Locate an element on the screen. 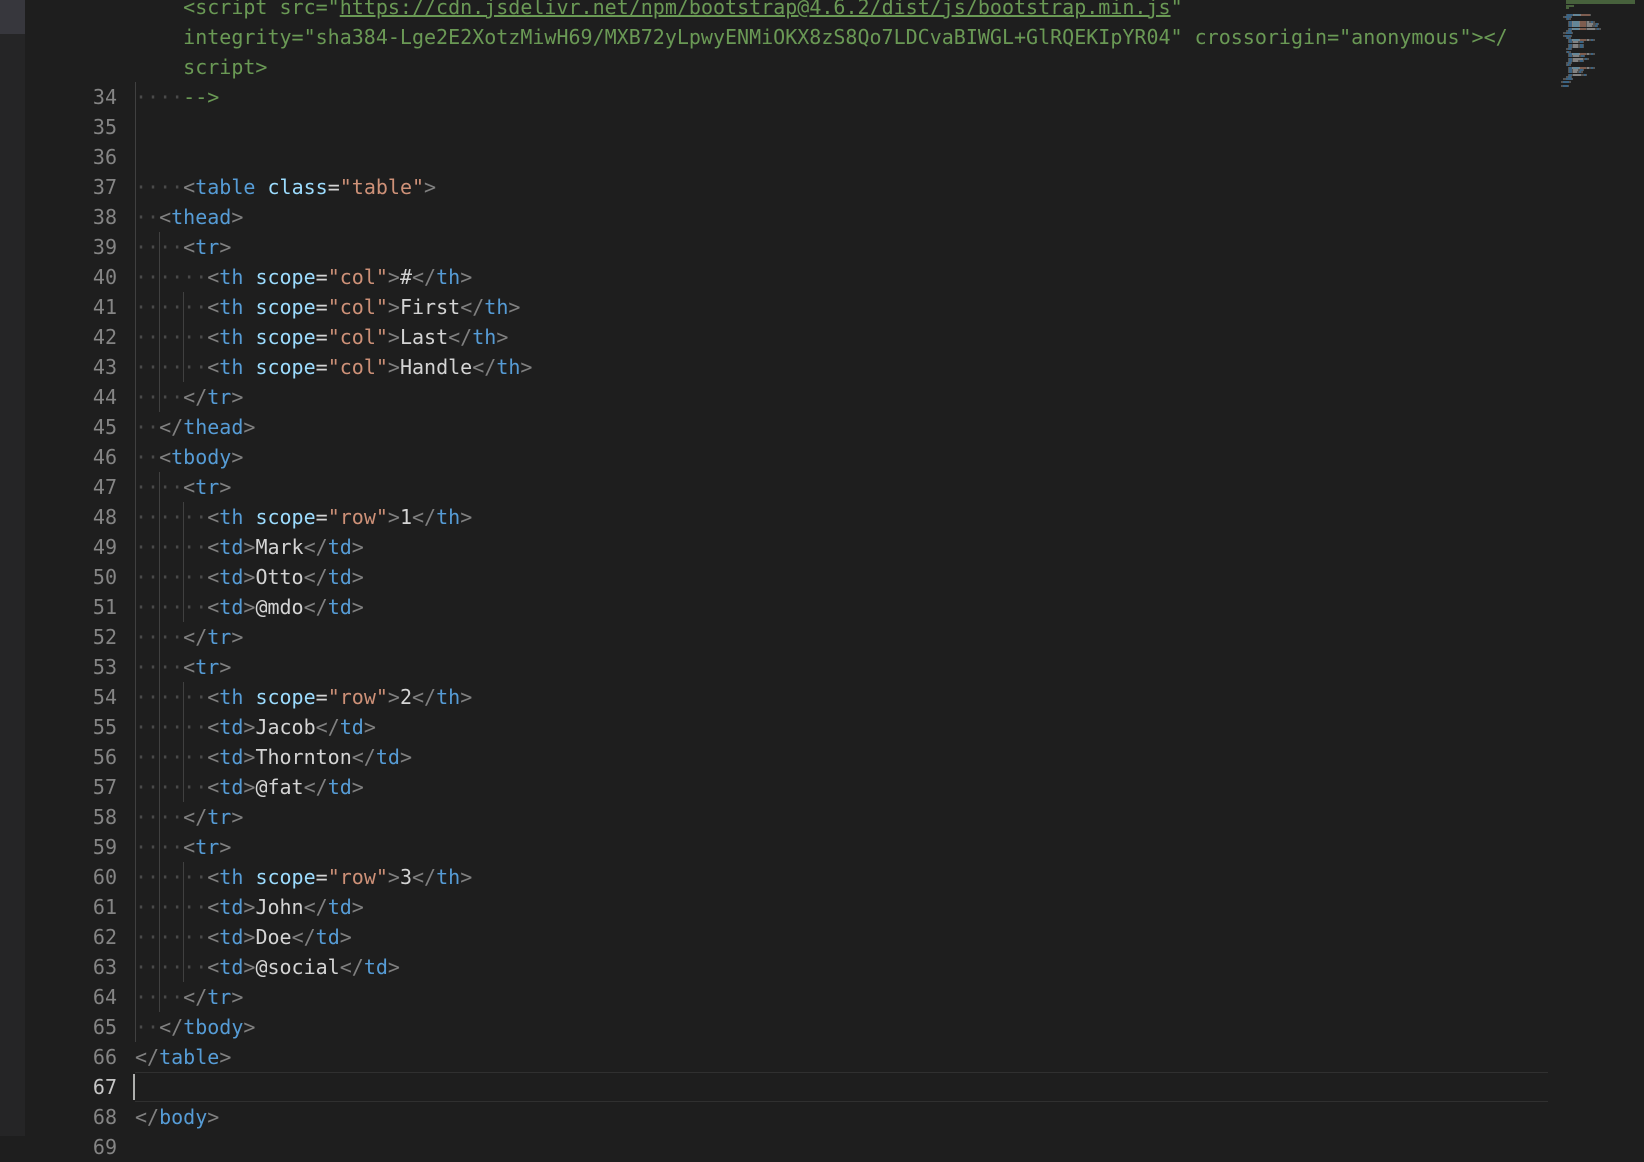 This screenshot has height=1162, width=1644. line-number: 57 is located at coordinates (104, 787).